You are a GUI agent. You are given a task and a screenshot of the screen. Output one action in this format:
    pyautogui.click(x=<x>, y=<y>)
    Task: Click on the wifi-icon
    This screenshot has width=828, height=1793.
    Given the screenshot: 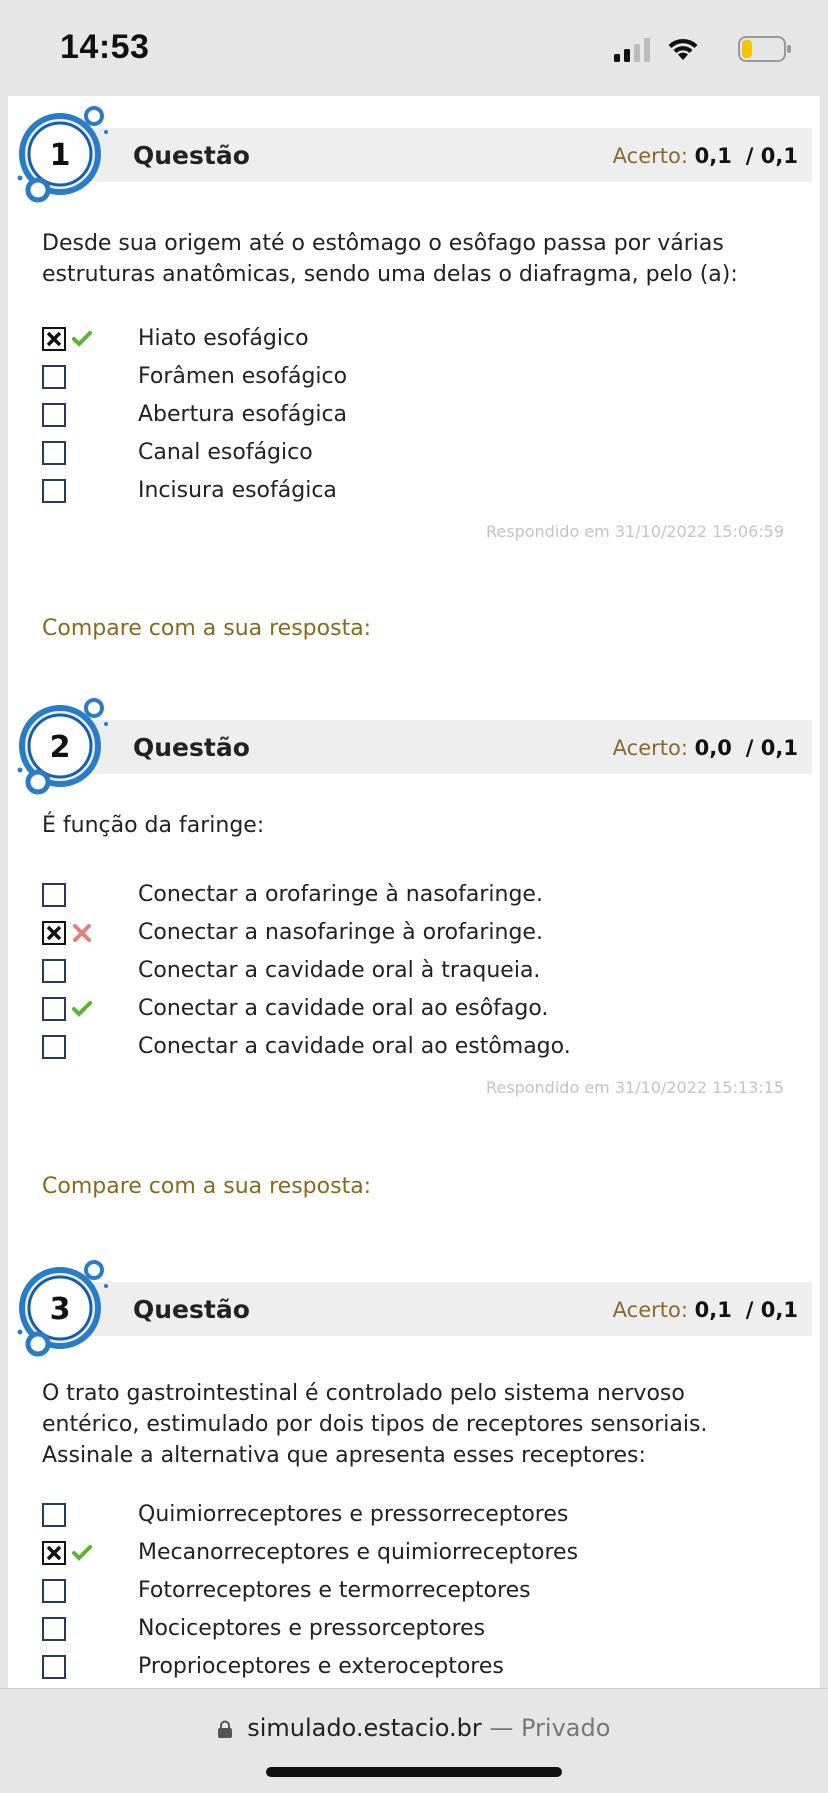 What is the action you would take?
    pyautogui.click(x=683, y=49)
    